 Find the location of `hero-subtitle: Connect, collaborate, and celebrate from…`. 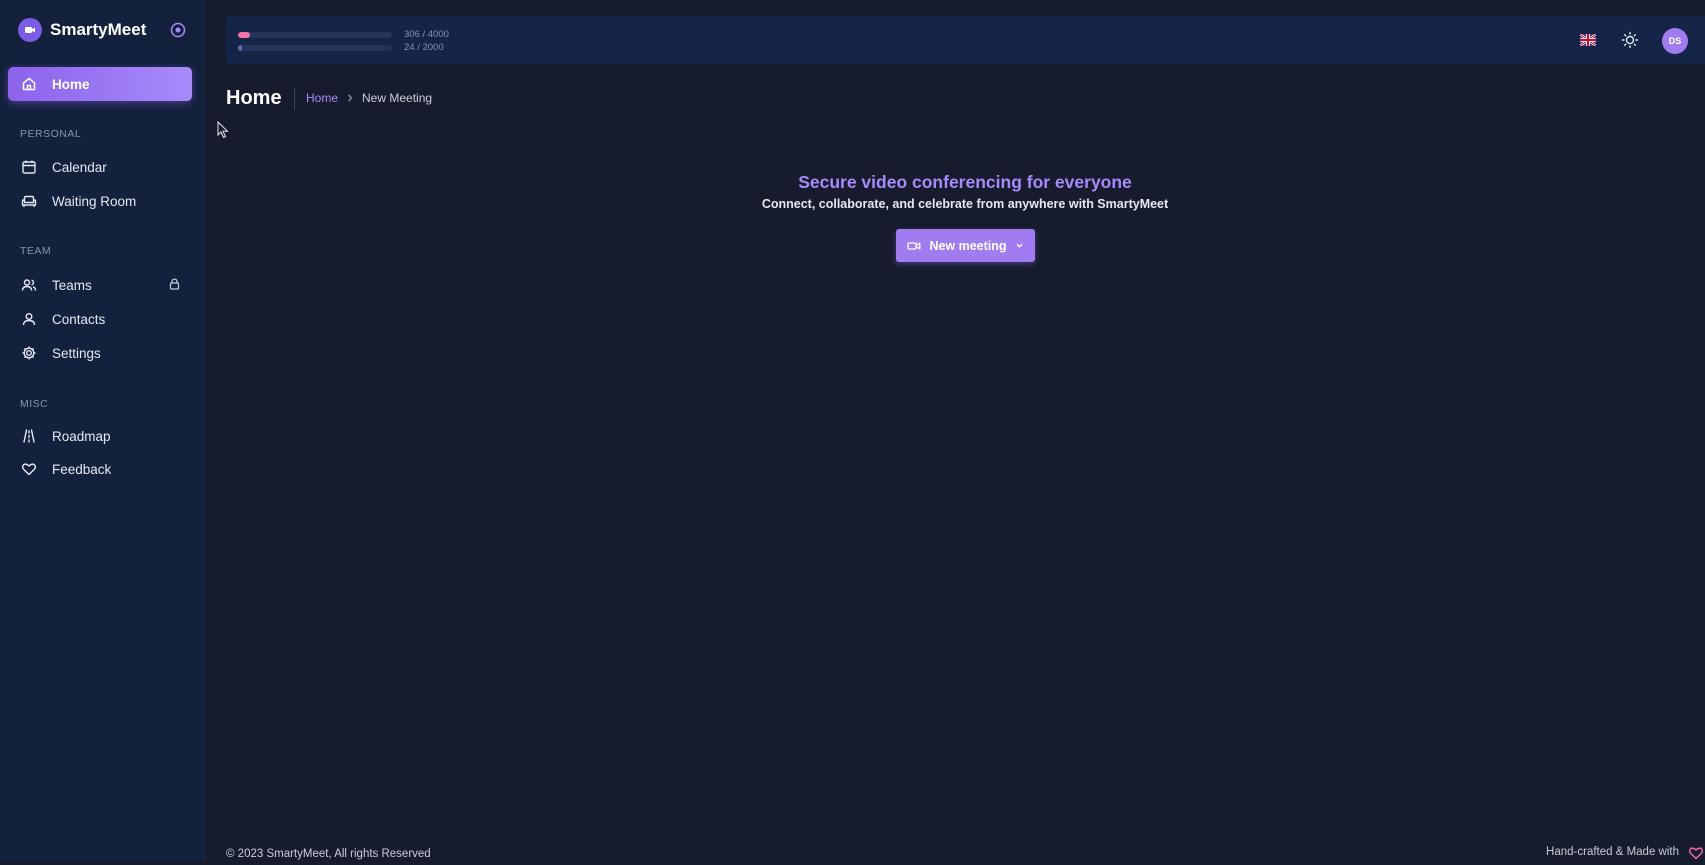

hero-subtitle: Connect, collaborate, and celebrate from… is located at coordinates (965, 204).